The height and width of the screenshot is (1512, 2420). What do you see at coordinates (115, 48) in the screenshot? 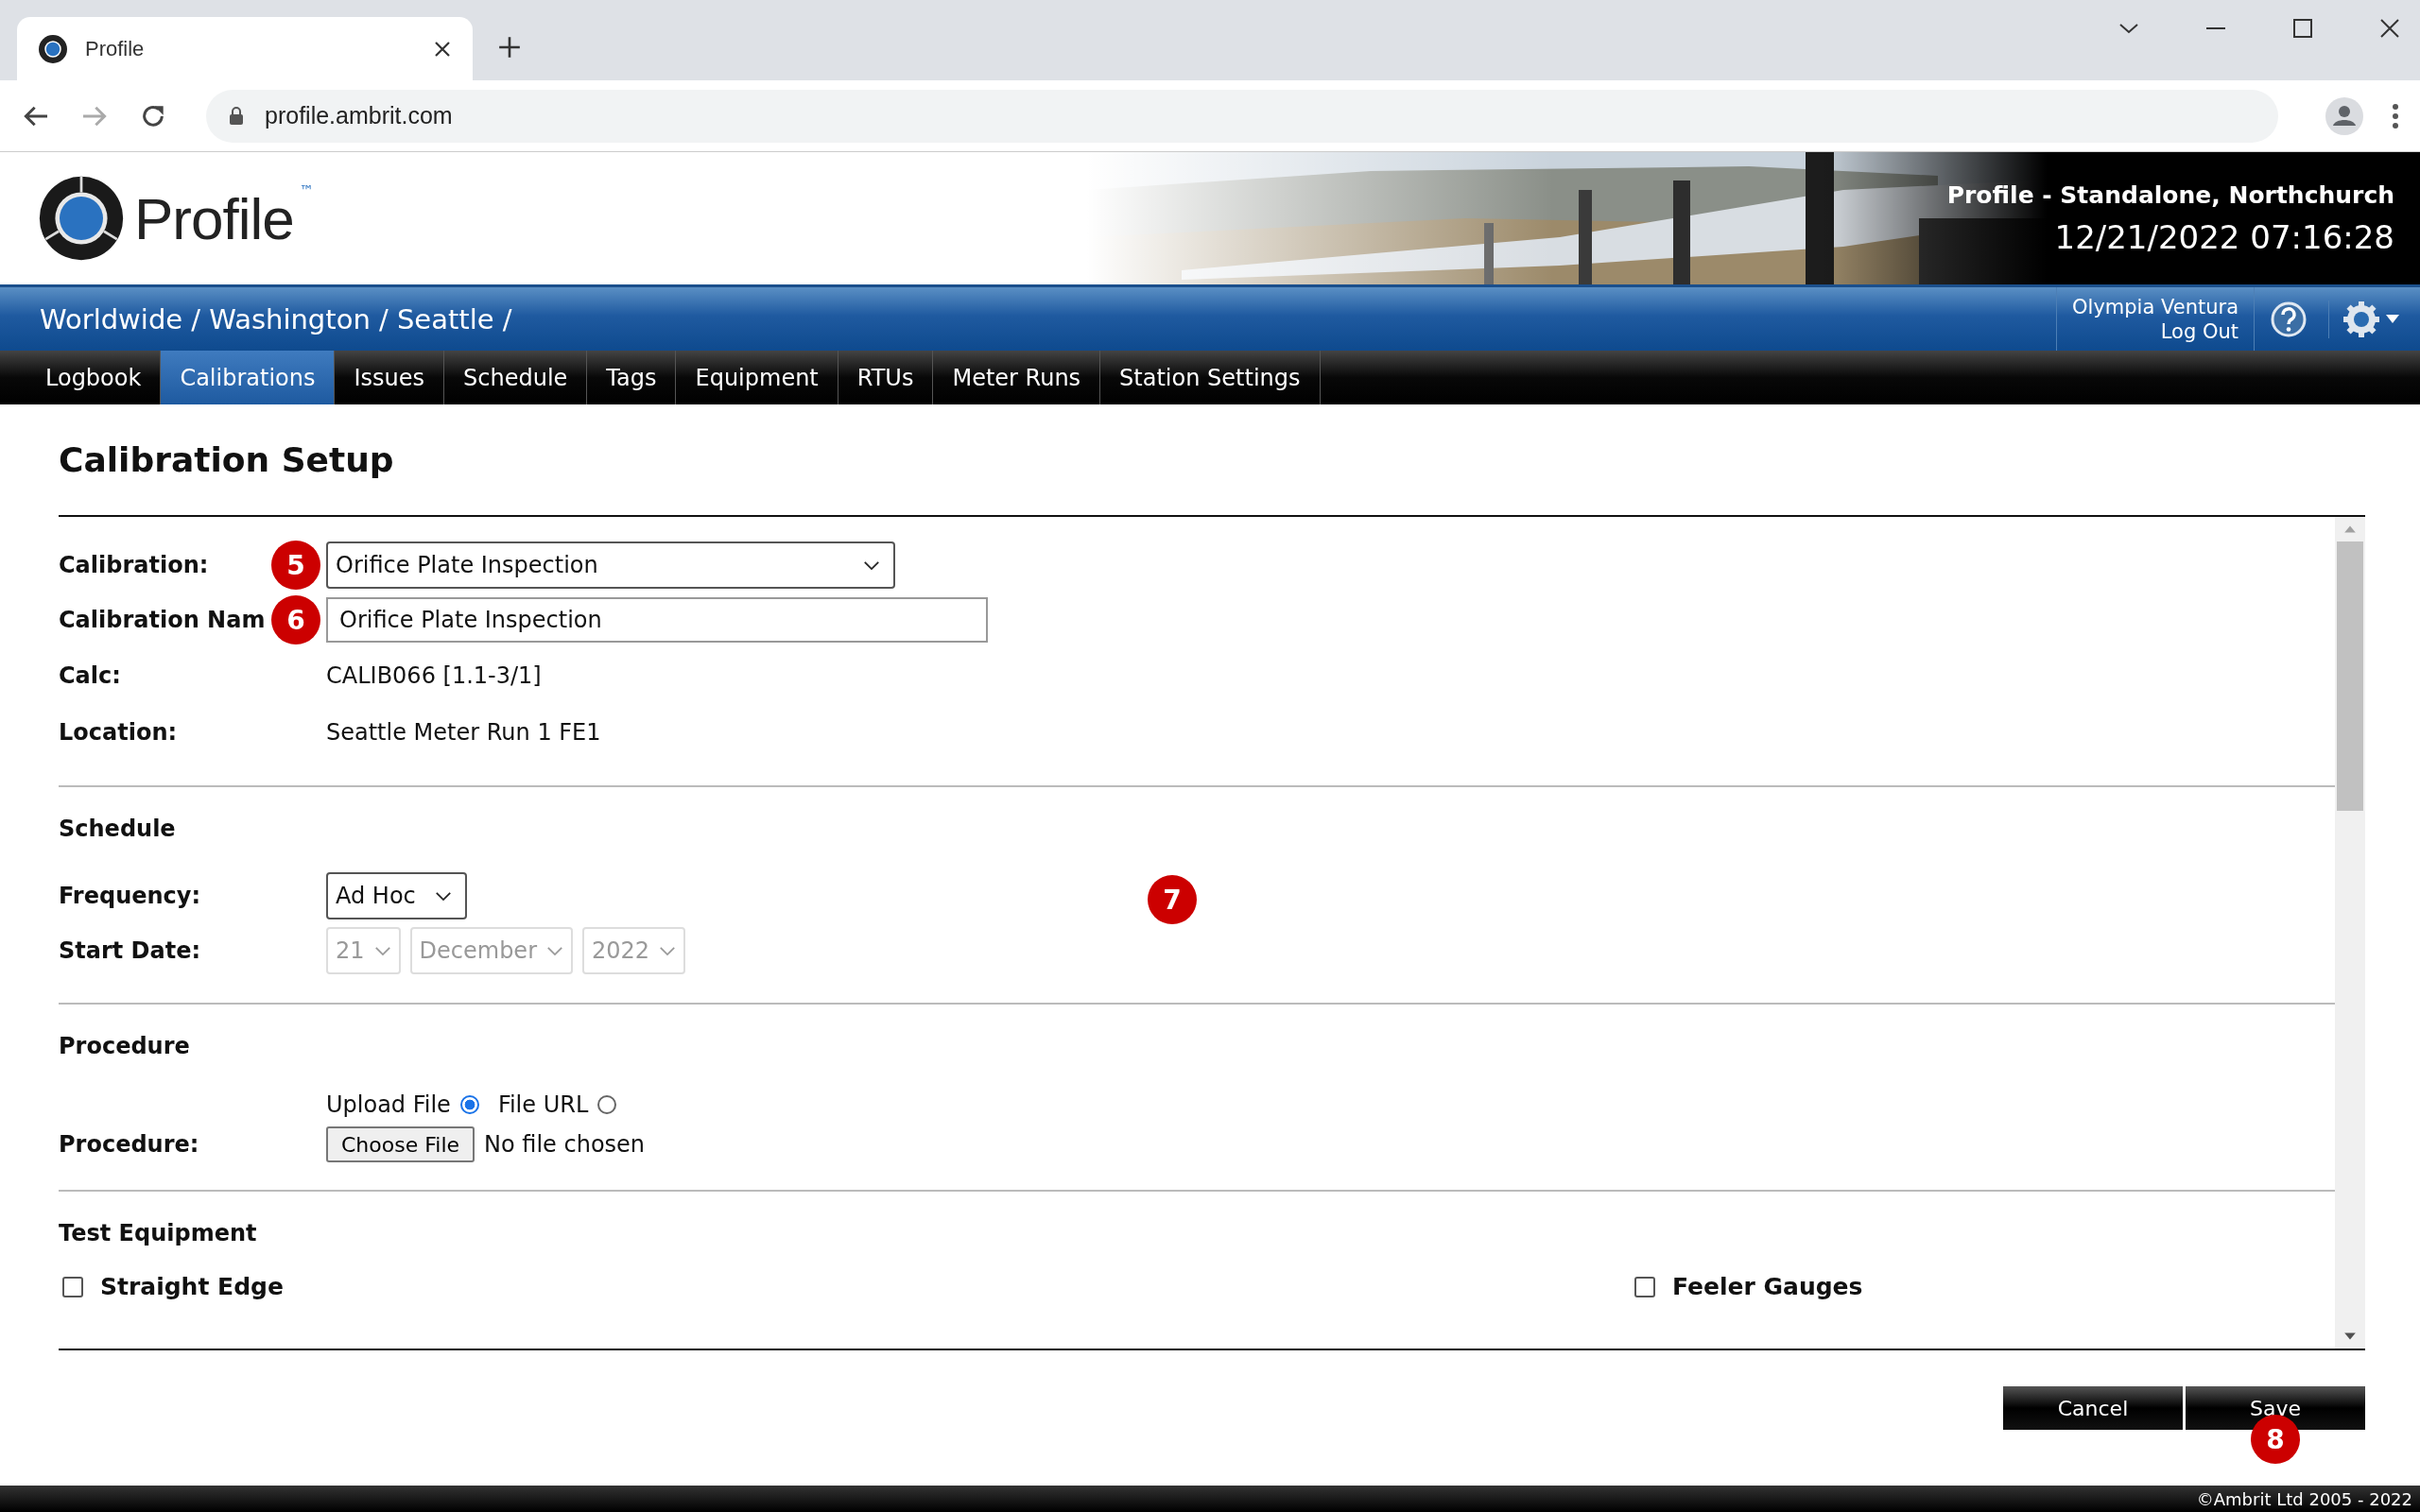
I see `tab-title: Profile` at bounding box center [115, 48].